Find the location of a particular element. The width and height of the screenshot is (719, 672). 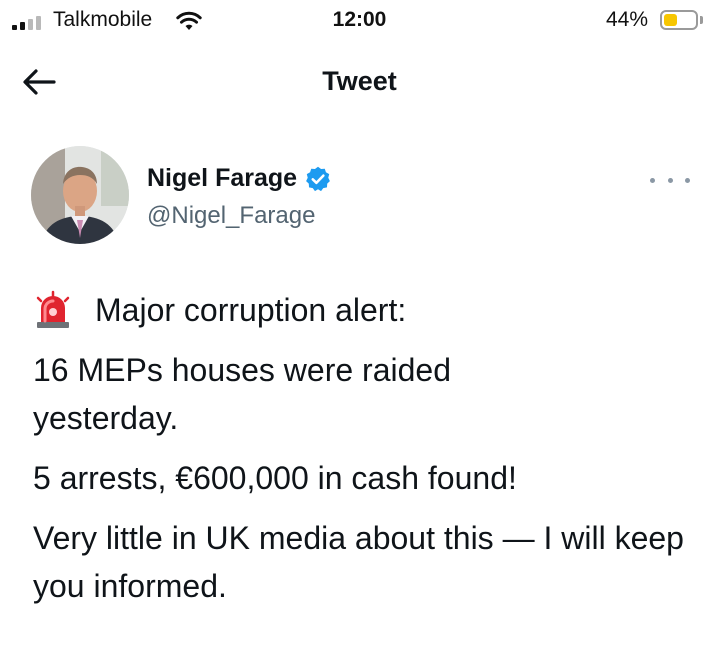

display-name: Nigel Farage is located at coordinates (222, 178).